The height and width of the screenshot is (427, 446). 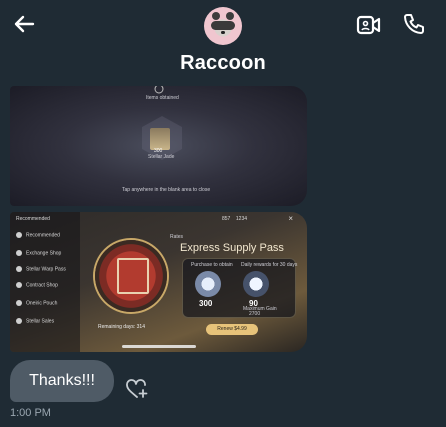 What do you see at coordinates (40, 321) in the screenshot?
I see `nav-item: Stellar Sales` at bounding box center [40, 321].